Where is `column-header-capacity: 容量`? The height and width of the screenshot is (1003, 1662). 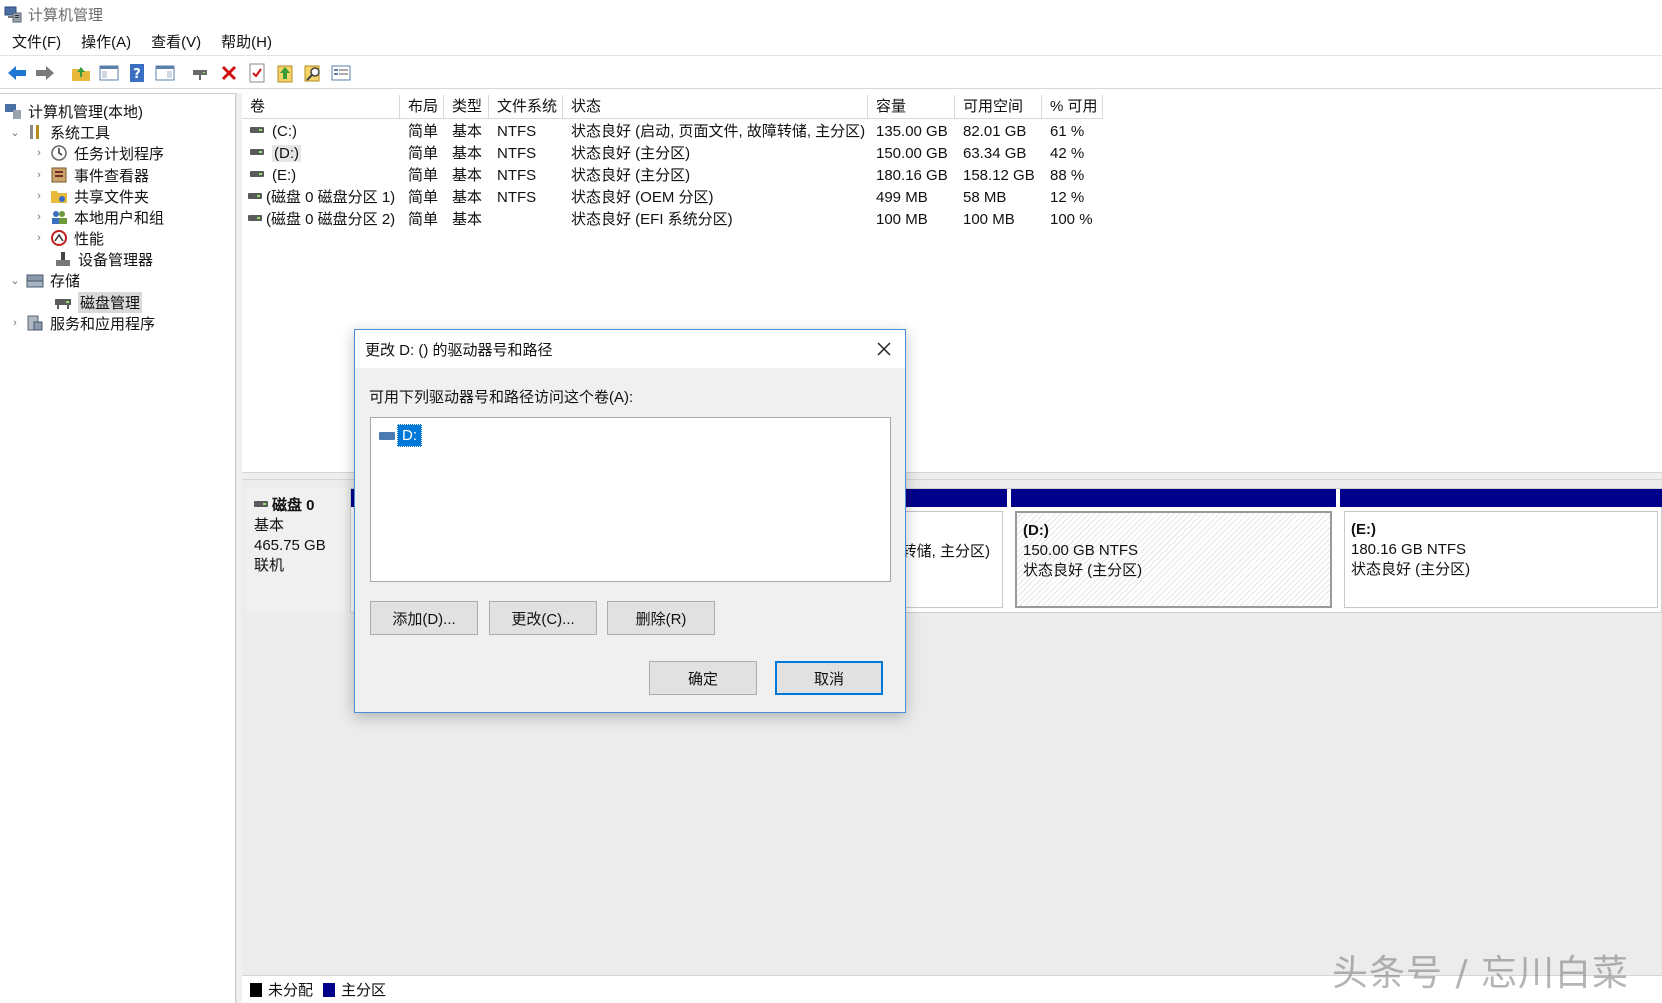
column-header-capacity: 容量 is located at coordinates (911, 107).